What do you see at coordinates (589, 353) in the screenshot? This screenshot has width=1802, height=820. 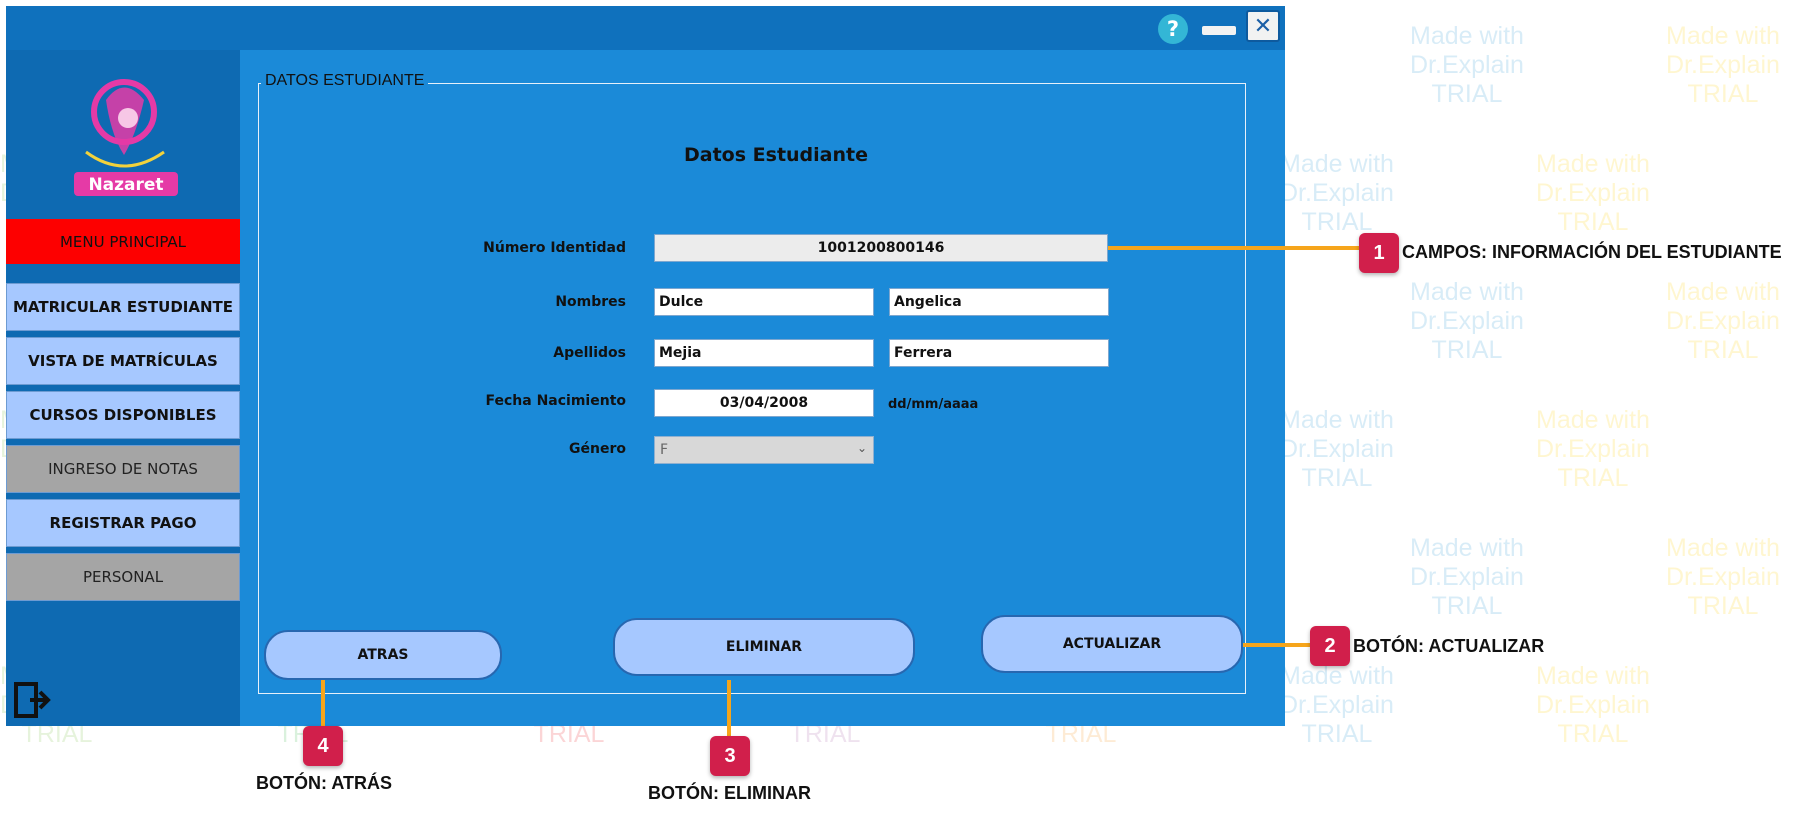 I see `surnames-label: Apellidos` at bounding box center [589, 353].